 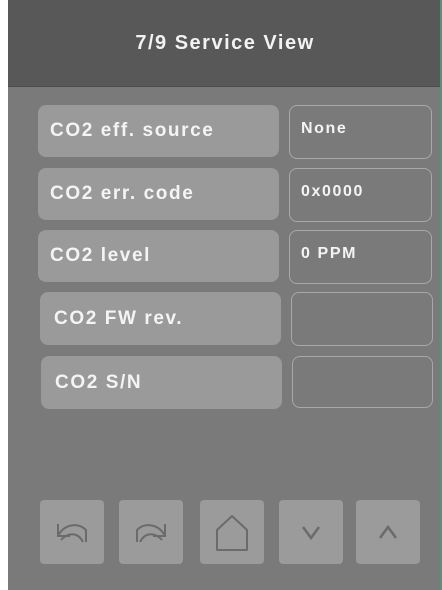 I want to click on chevron-up-icon, so click(x=388, y=531).